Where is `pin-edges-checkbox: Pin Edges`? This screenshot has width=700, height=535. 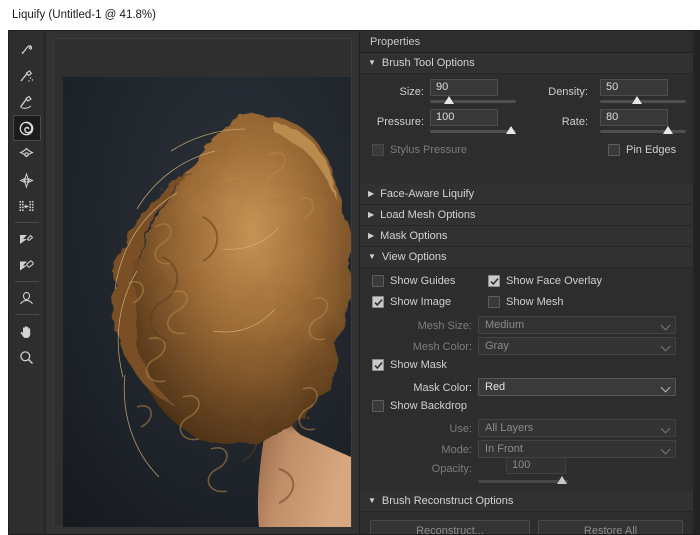
pin-edges-checkbox: Pin Edges is located at coordinates (642, 150).